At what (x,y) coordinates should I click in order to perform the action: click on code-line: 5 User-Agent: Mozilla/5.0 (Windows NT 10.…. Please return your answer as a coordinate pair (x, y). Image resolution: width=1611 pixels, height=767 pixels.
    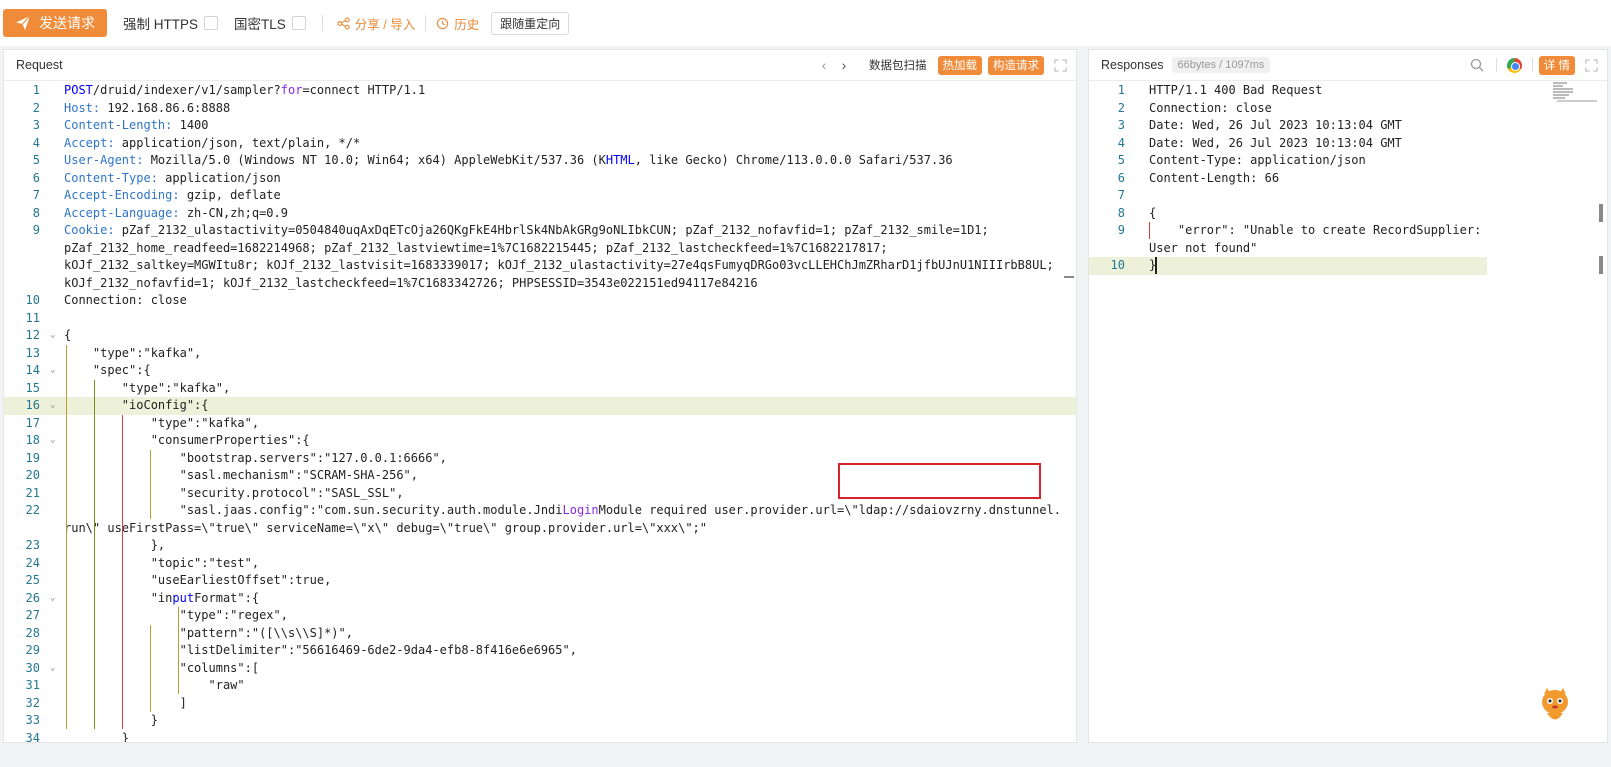
    Looking at the image, I should click on (540, 161).